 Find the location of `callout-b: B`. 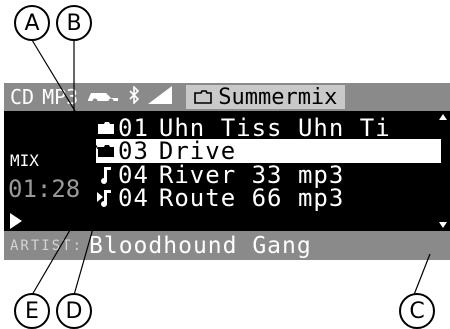

callout-b: B is located at coordinates (74, 23).